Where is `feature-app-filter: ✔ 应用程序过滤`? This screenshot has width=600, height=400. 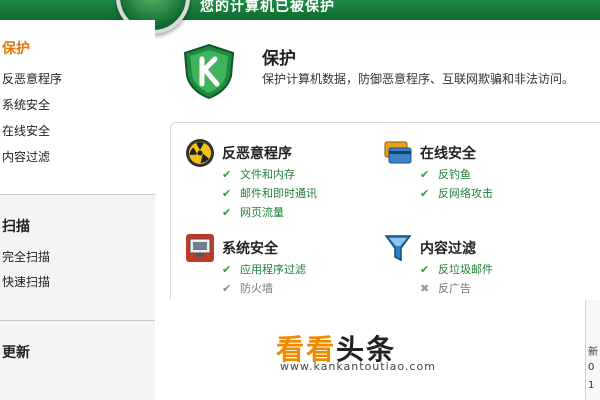
feature-app-filter: ✔ 应用程序过滤 is located at coordinates (264, 269).